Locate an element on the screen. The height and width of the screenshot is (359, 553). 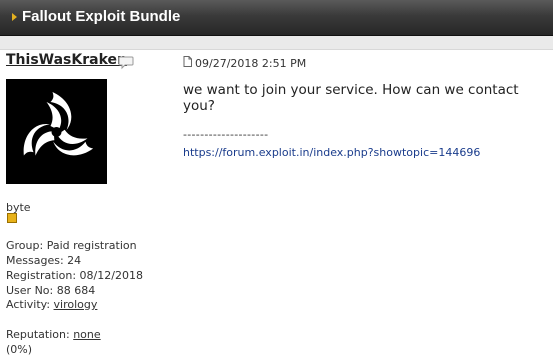
post-date-text: 09/27/2018 2:51 PM is located at coordinates (251, 63).